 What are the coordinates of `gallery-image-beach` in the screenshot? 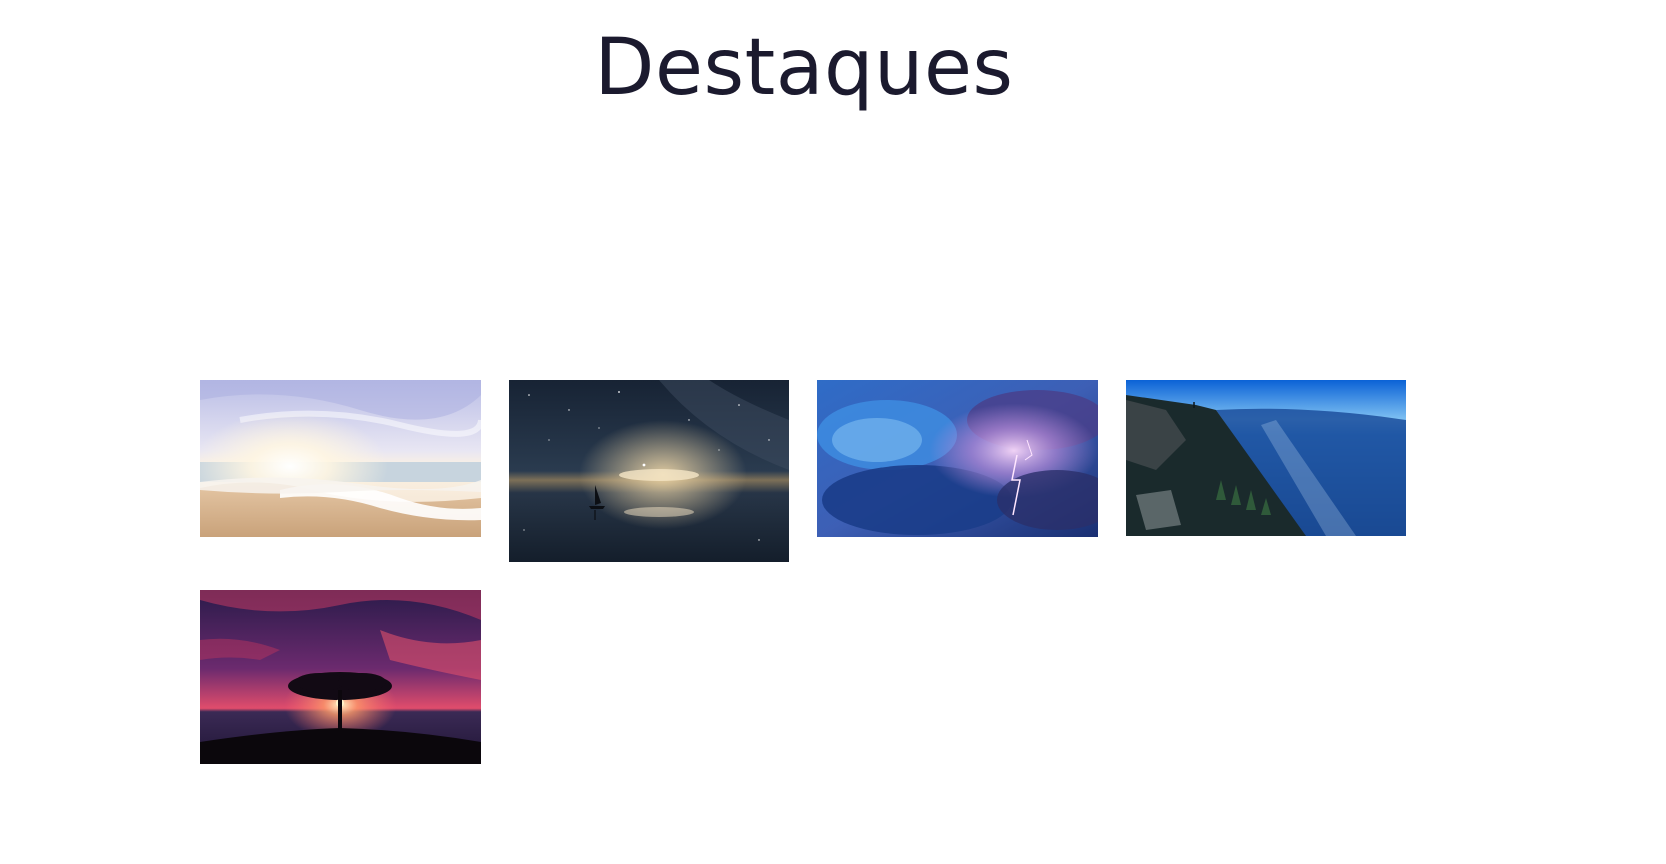 It's located at (340, 458).